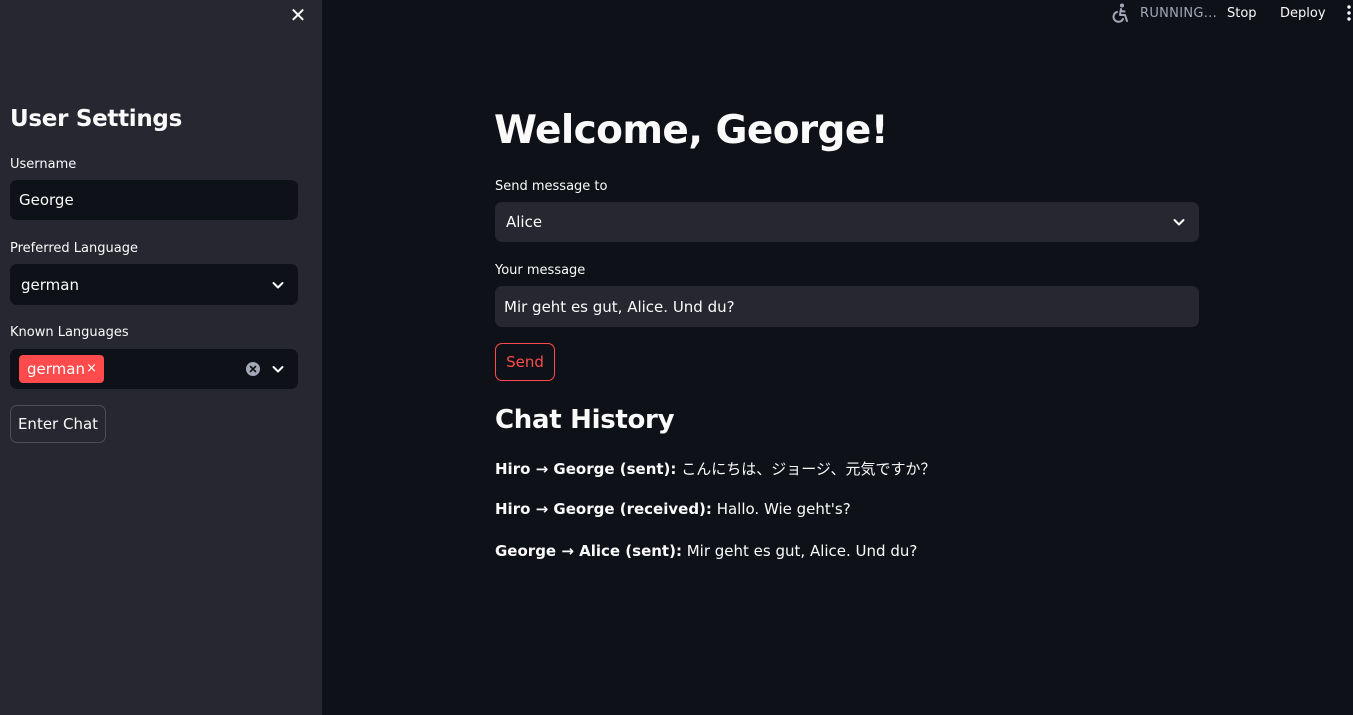 Image resolution: width=1353 pixels, height=715 pixels. Describe the element at coordinates (91, 368) in the screenshot. I see `chip-remove-icon: ×` at that location.